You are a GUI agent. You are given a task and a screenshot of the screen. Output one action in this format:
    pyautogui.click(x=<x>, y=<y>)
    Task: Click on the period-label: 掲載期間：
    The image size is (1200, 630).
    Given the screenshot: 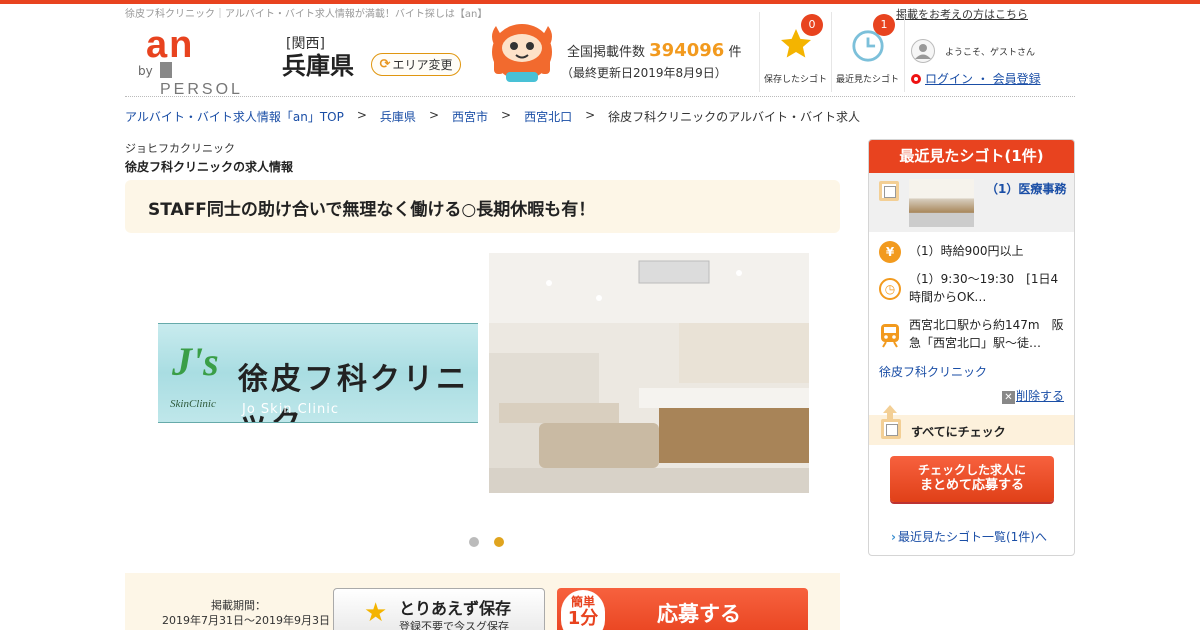 What is the action you would take?
    pyautogui.click(x=238, y=605)
    